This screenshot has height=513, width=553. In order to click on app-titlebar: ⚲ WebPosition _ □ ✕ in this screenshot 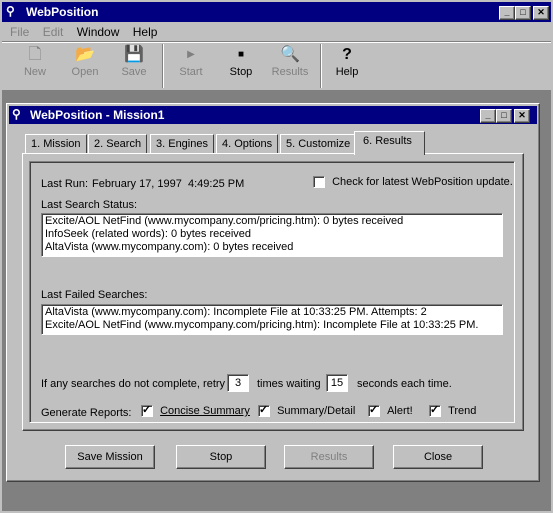, I will do `click(276, 12)`.